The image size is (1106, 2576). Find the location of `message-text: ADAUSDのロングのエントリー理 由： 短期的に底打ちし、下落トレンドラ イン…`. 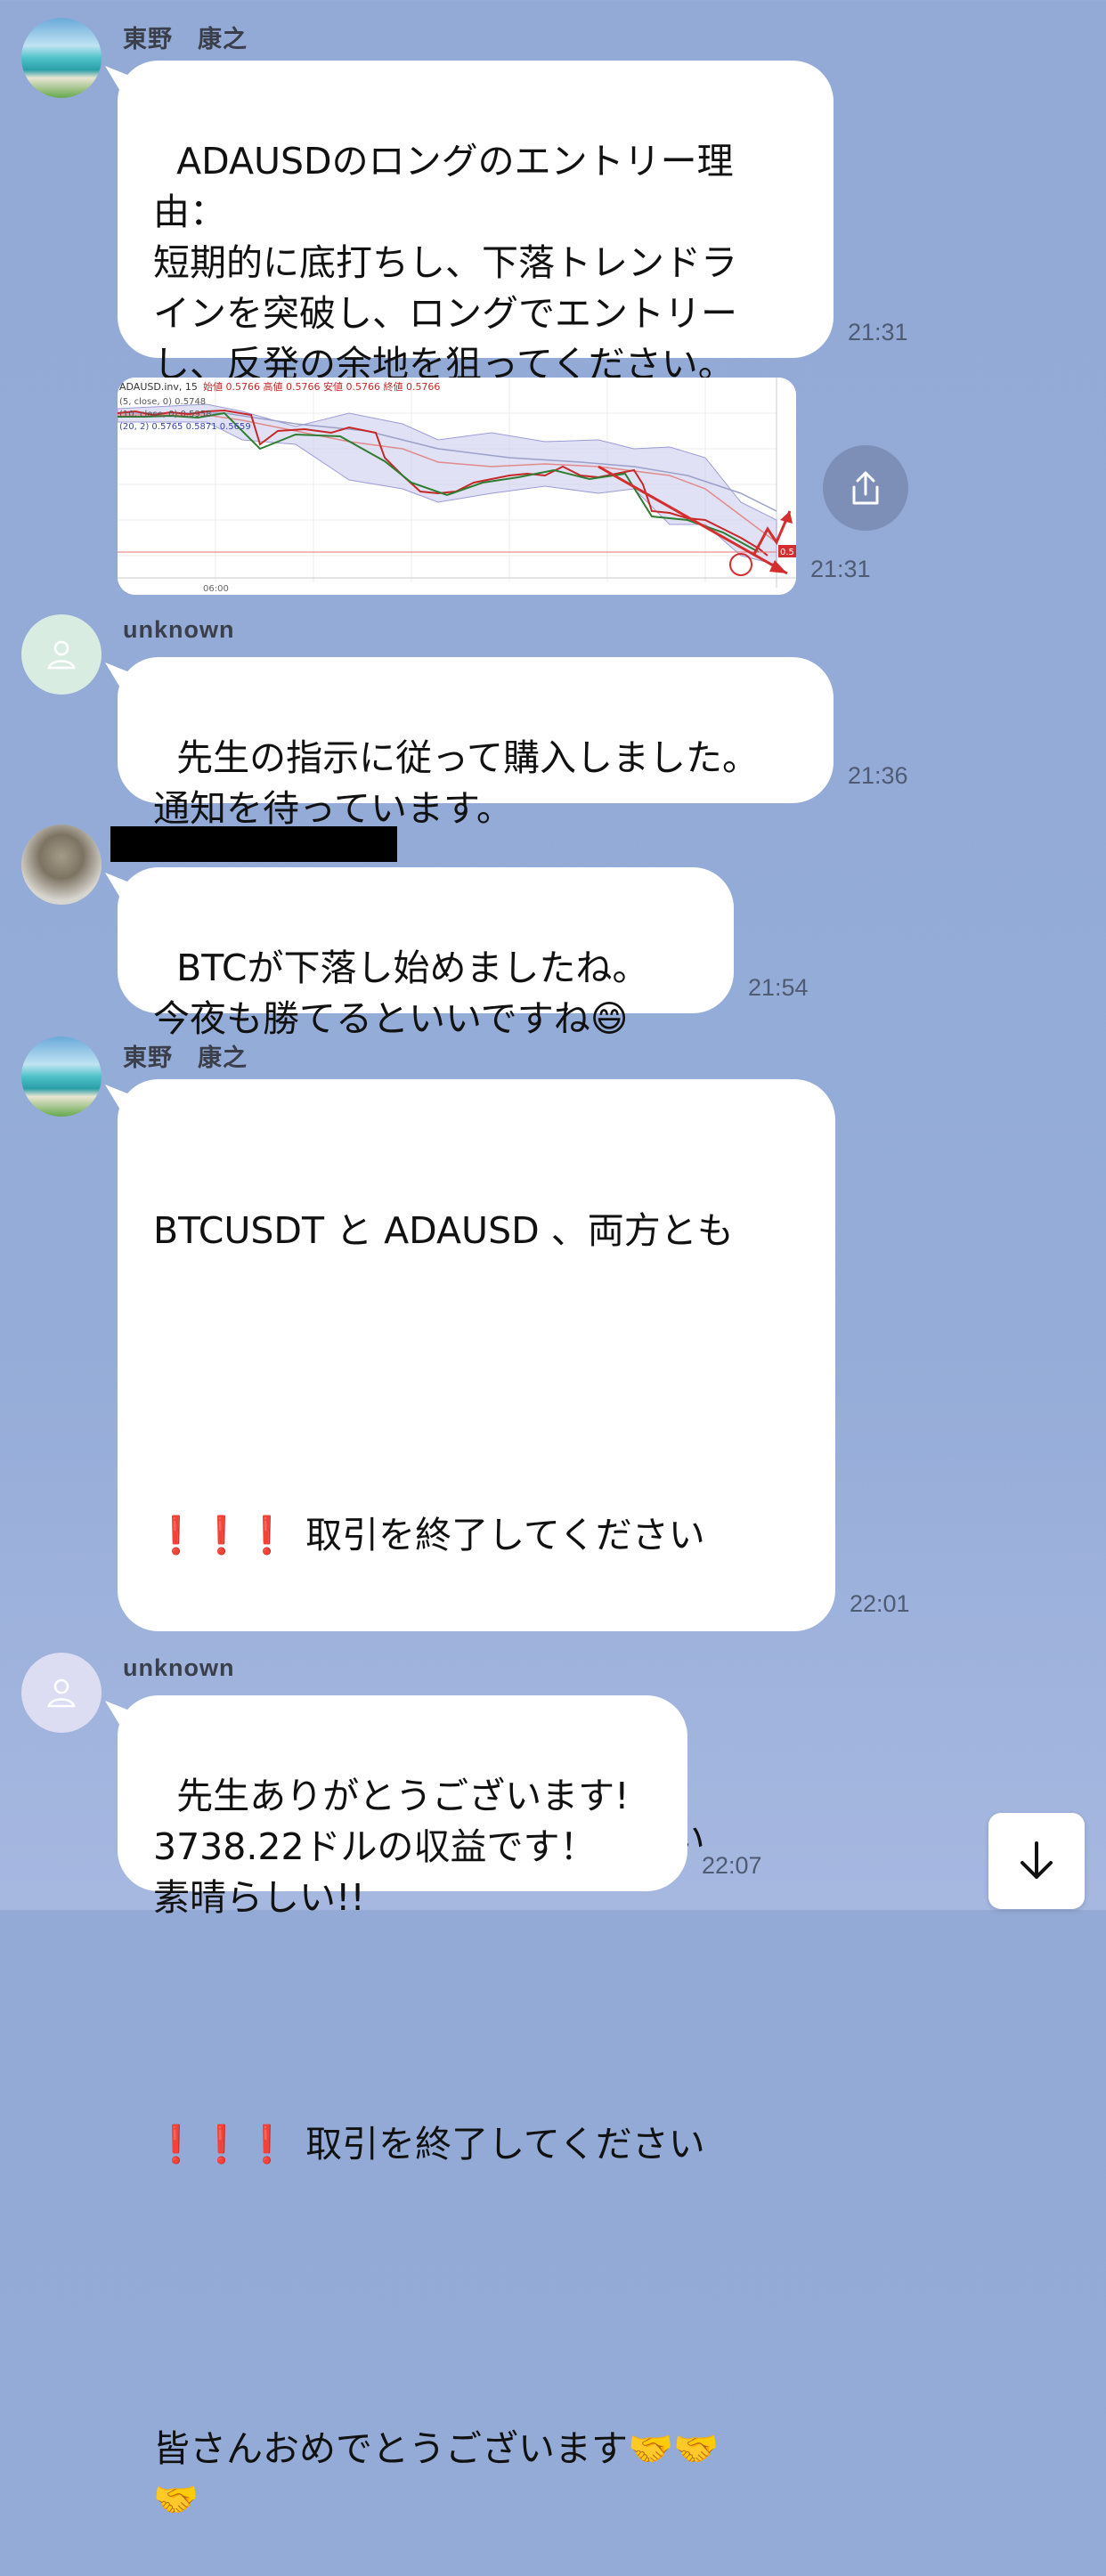

message-text: ADAUSDのロングのエントリー理 由： 短期的に底打ちし、下落トレンドラ イン… is located at coordinates (445, 263).